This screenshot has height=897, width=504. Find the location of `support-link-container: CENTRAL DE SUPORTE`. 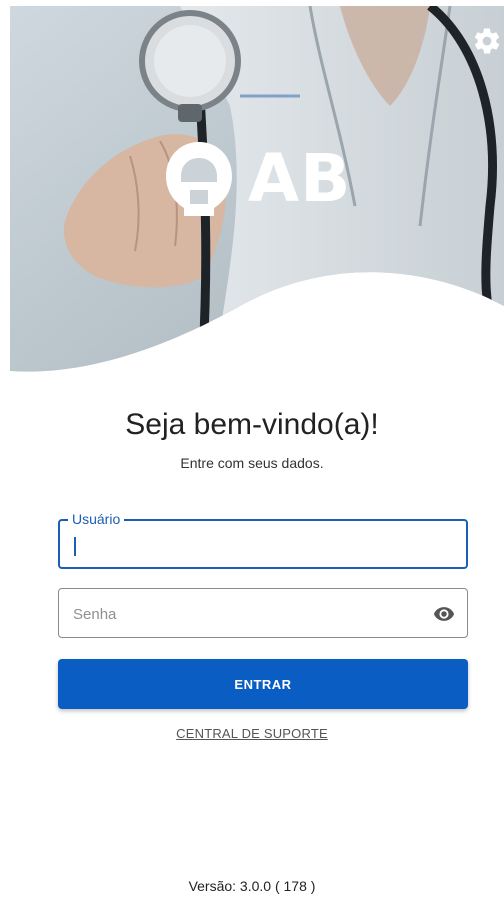

support-link-container: CENTRAL DE SUPORTE is located at coordinates (252, 734).